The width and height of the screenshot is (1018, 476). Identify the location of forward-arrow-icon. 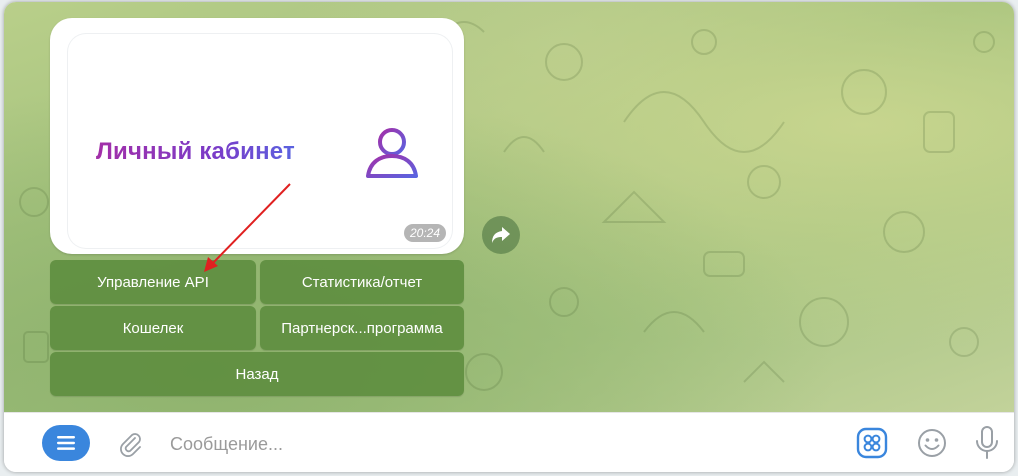
(501, 235).